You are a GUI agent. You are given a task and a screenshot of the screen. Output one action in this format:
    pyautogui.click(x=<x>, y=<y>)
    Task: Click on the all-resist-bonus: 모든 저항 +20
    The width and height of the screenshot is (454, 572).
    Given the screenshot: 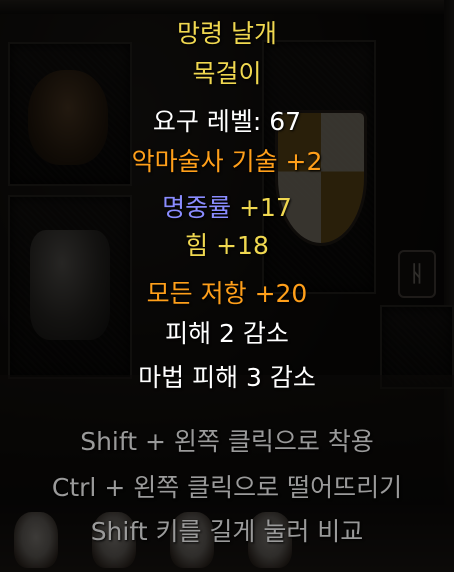 What is the action you would take?
    pyautogui.click(x=227, y=293)
    